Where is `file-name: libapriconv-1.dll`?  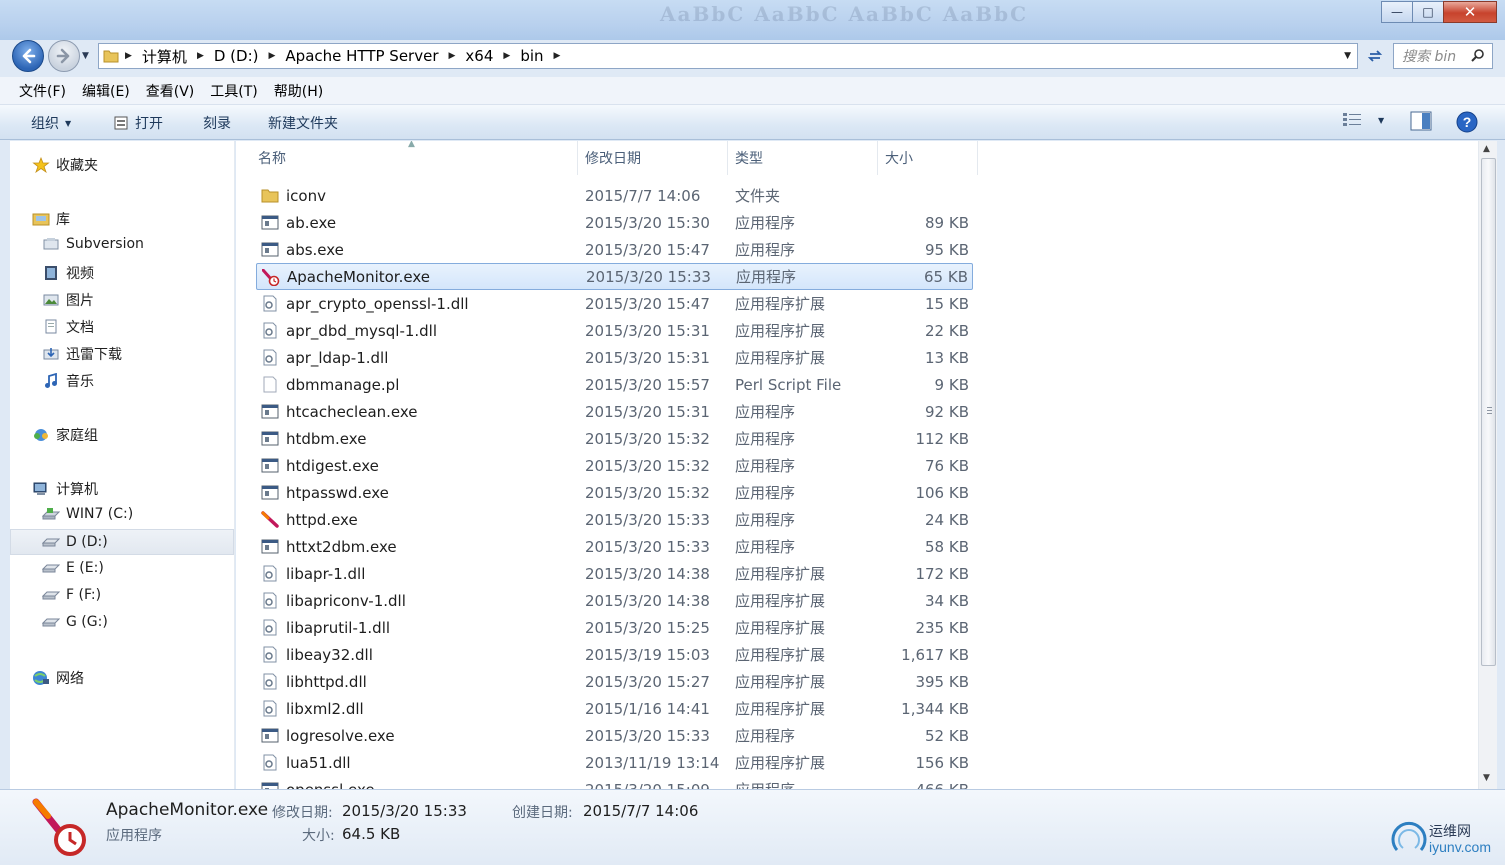
file-name: libapriconv-1.dll is located at coordinates (346, 600).